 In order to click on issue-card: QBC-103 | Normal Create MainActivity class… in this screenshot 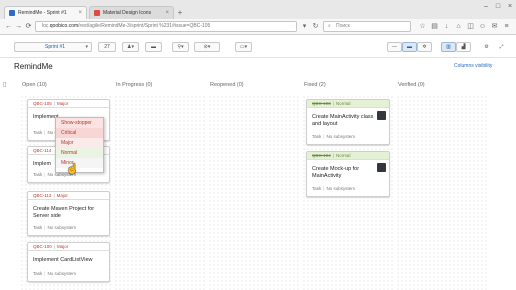, I will do `click(348, 122)`.